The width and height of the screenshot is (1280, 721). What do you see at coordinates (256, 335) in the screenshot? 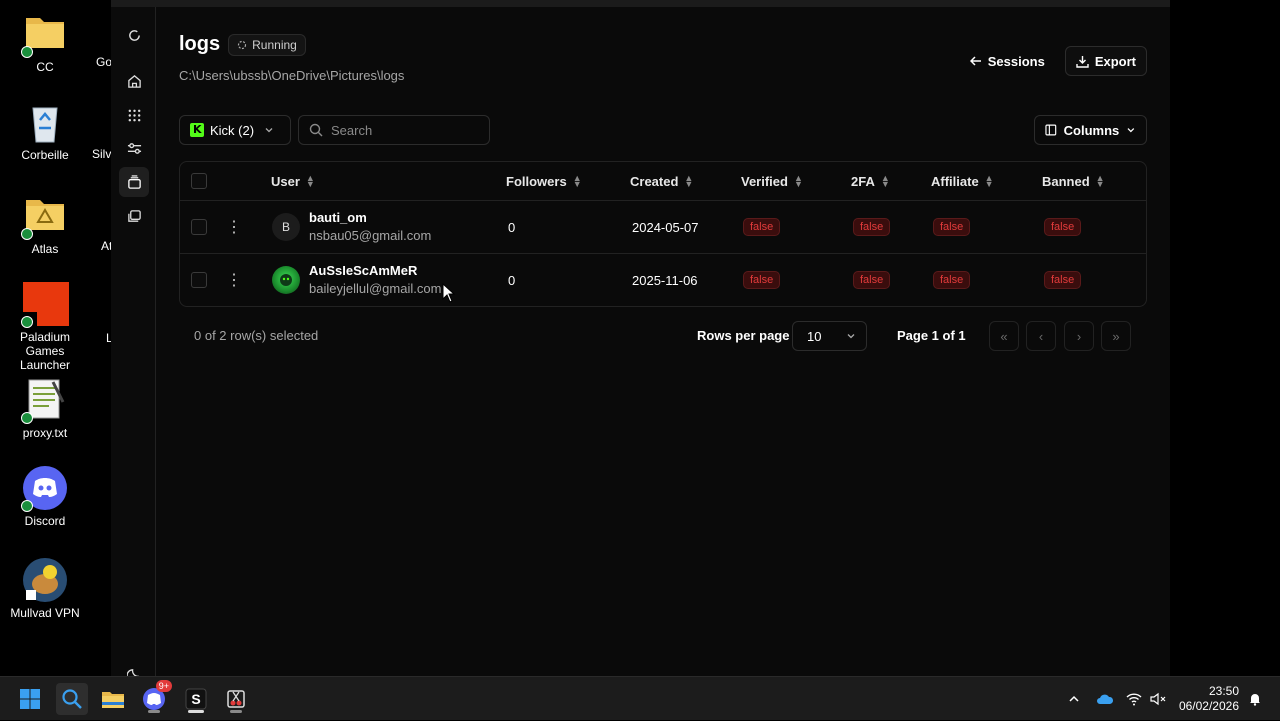
I see `selection-count: 0 of 2 row(s) selected` at bounding box center [256, 335].